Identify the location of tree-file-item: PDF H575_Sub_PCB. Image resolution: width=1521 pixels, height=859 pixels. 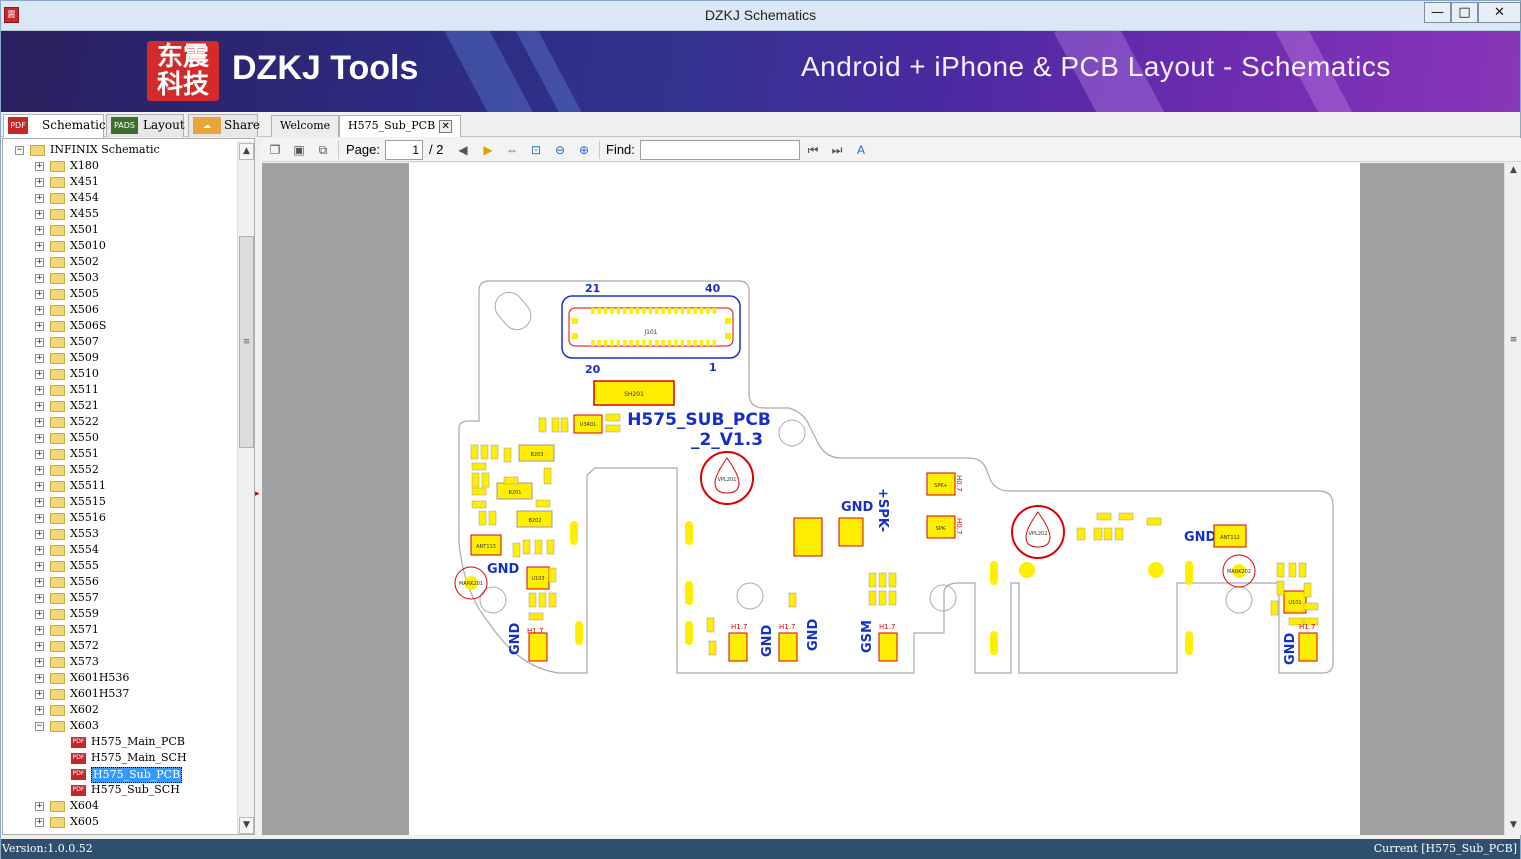
(120, 774).